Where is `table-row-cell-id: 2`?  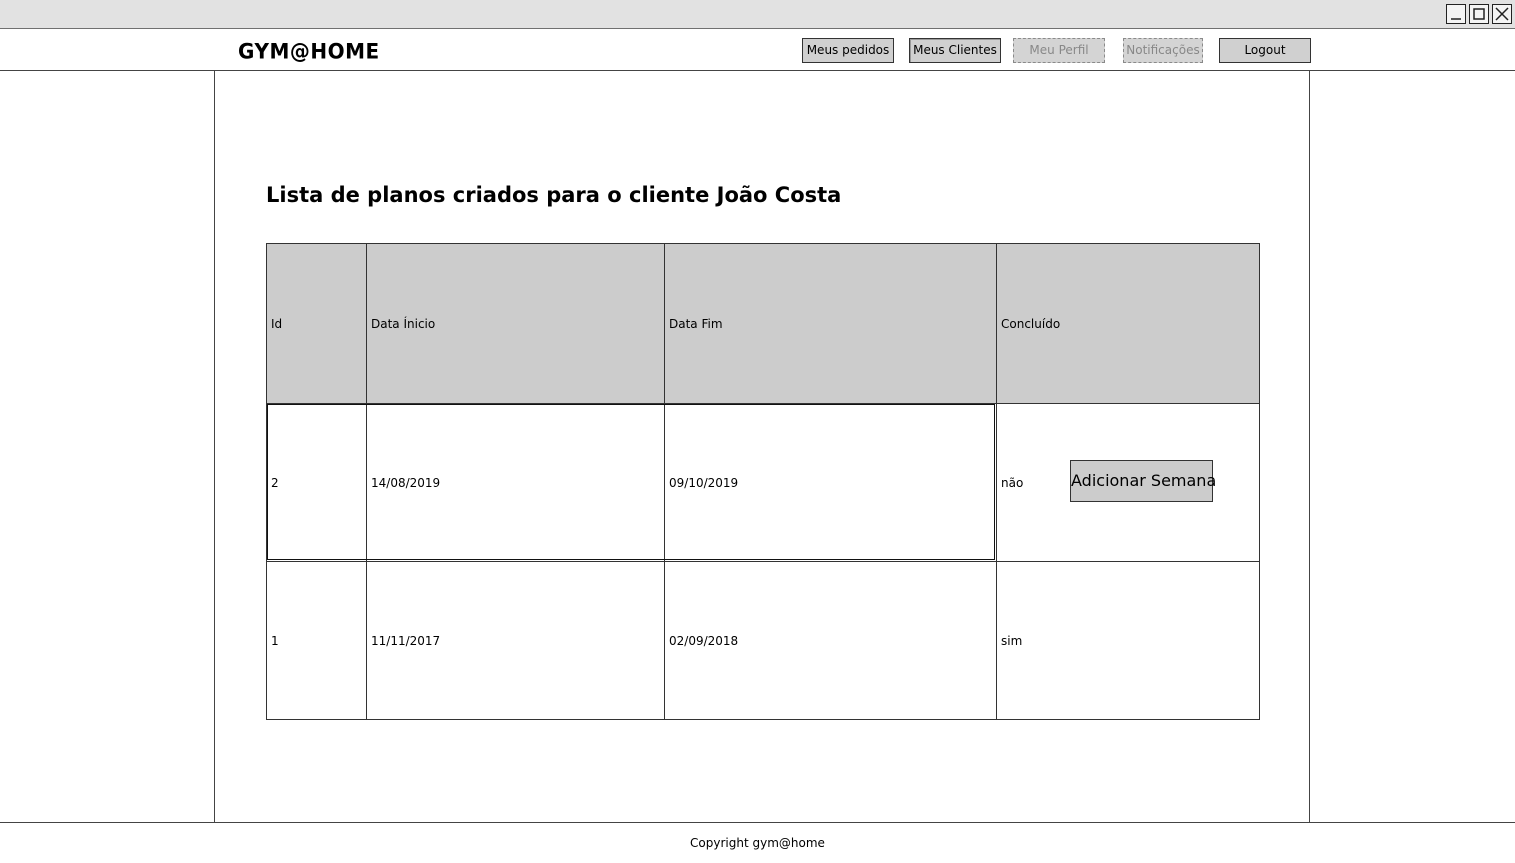 table-row-cell-id: 2 is located at coordinates (316, 482).